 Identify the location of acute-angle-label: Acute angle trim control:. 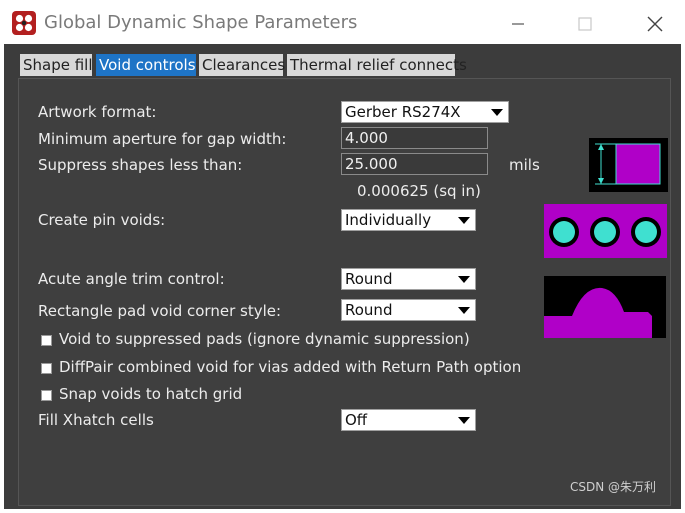
(131, 279).